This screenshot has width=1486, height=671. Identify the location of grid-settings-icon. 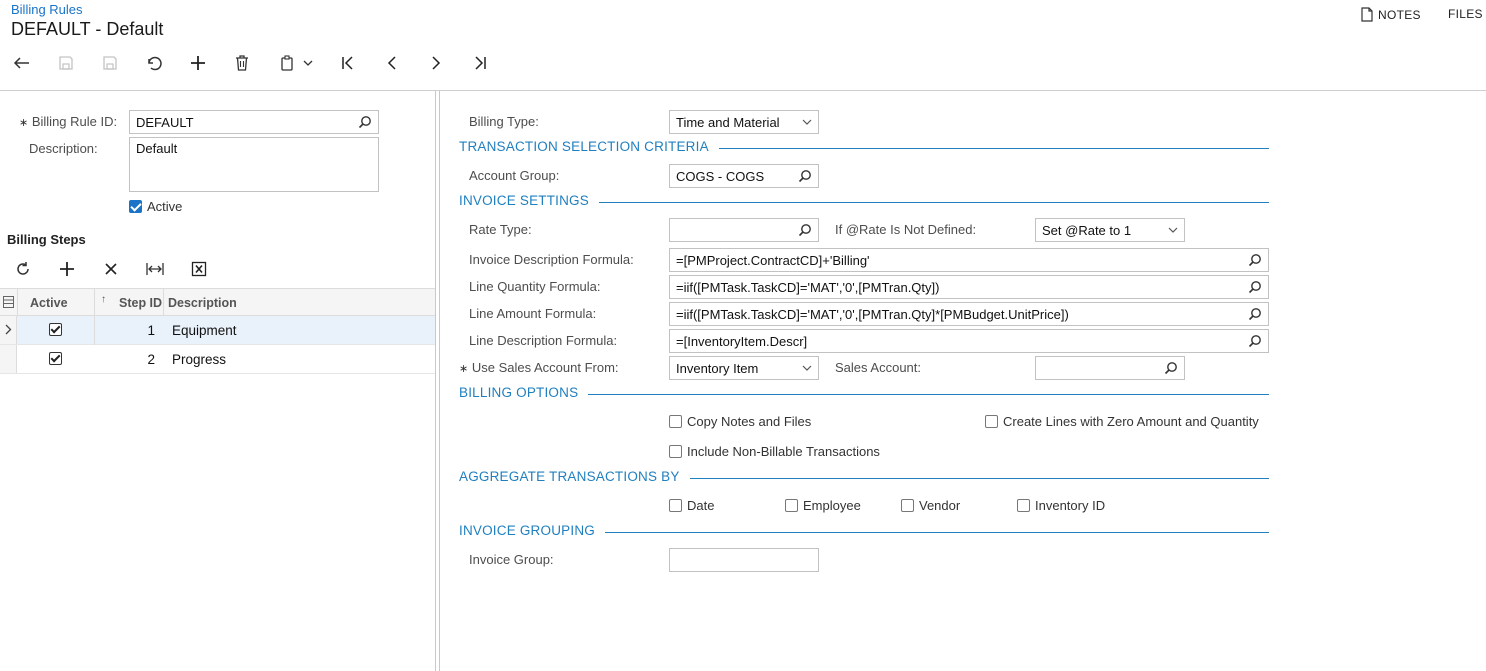
(8, 302).